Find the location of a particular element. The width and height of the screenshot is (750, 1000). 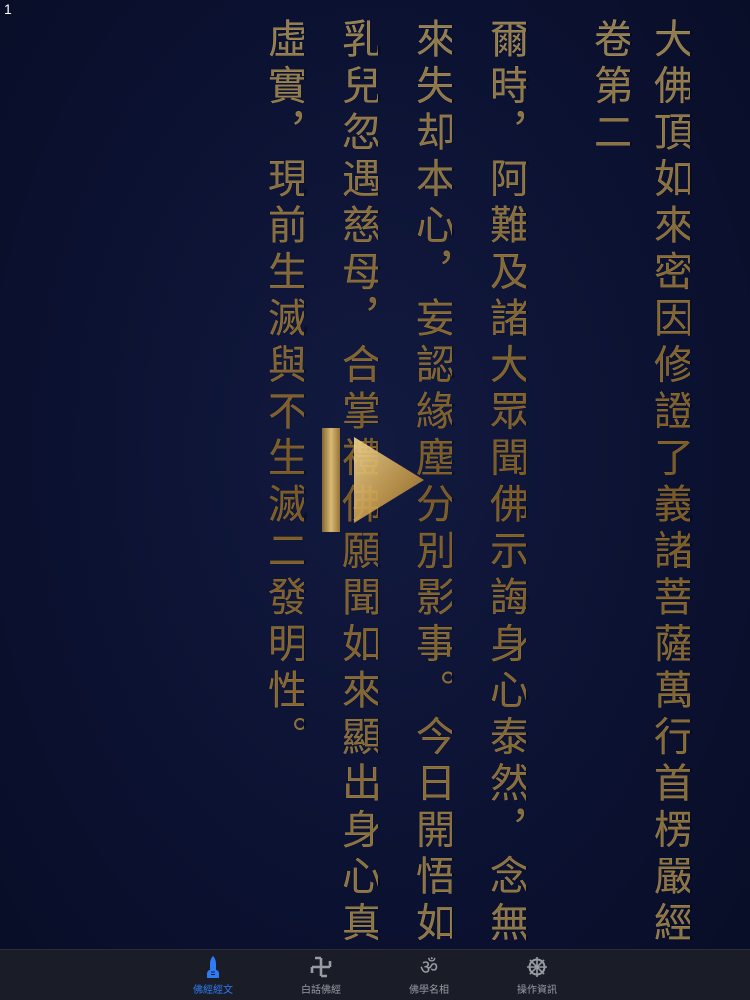

play-button is located at coordinates (375, 480).